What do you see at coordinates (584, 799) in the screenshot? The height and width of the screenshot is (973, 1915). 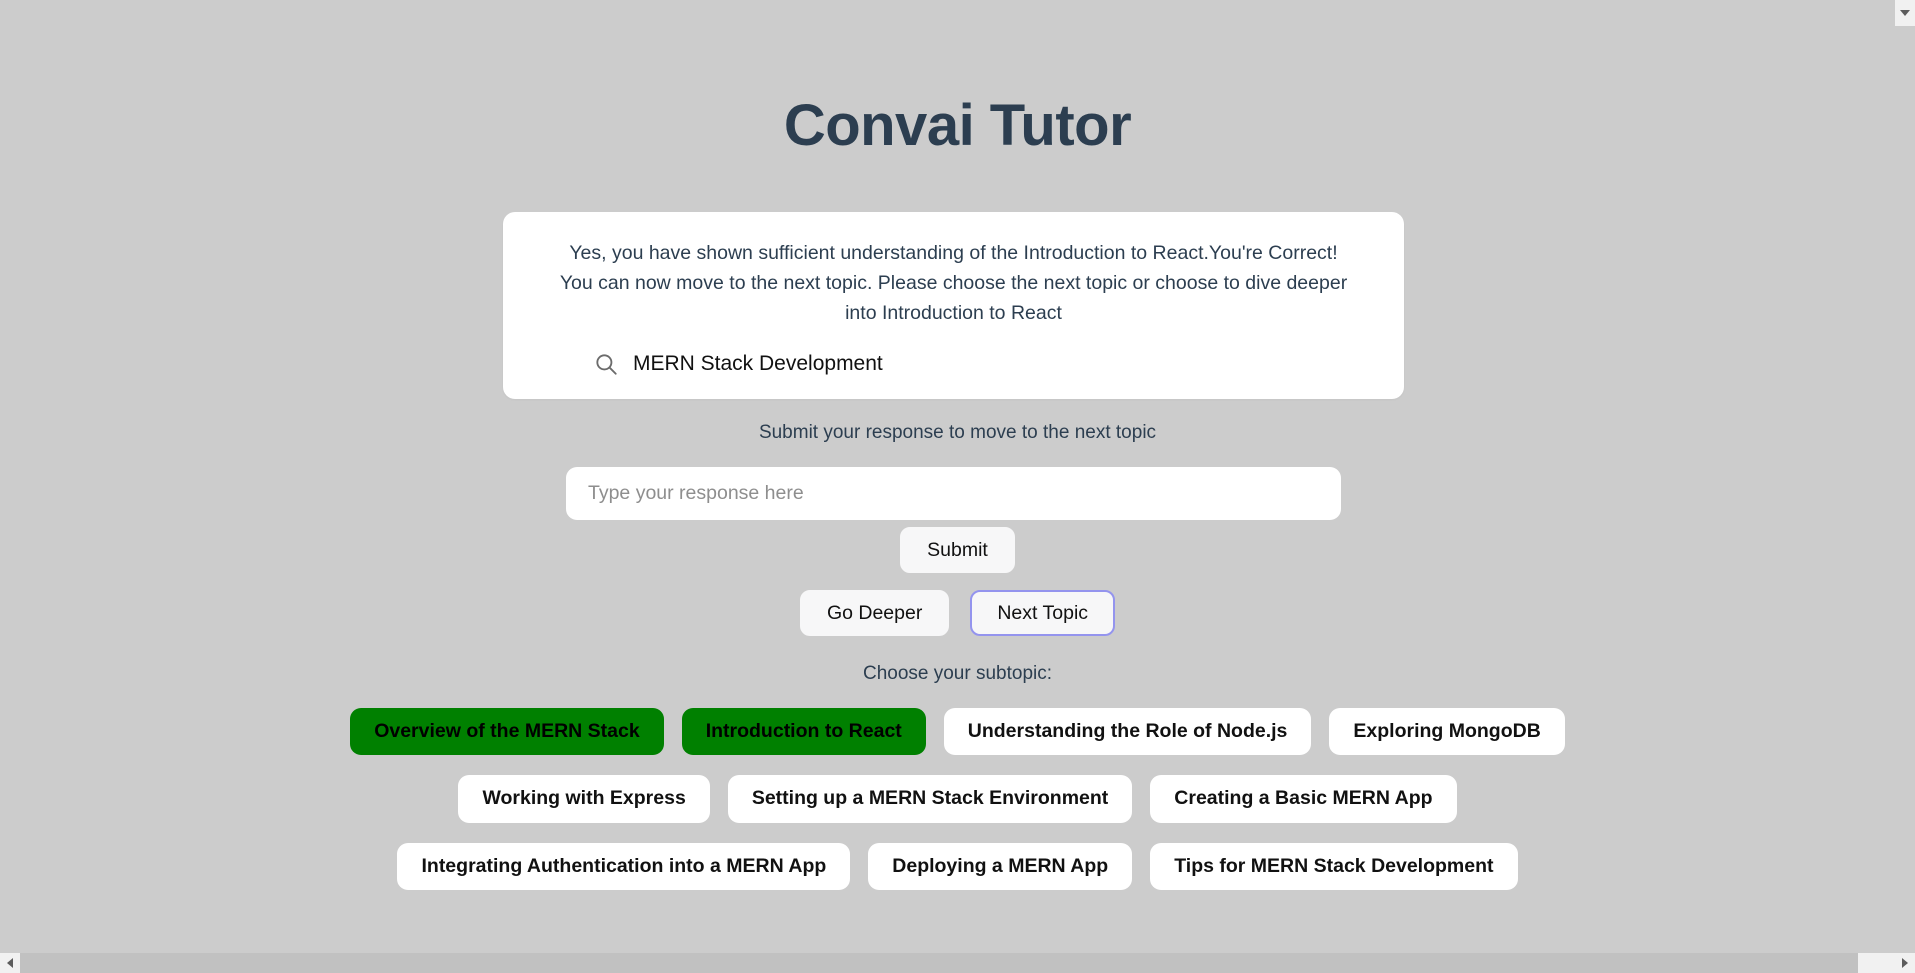 I see `subtopic-chip: Working with Express` at bounding box center [584, 799].